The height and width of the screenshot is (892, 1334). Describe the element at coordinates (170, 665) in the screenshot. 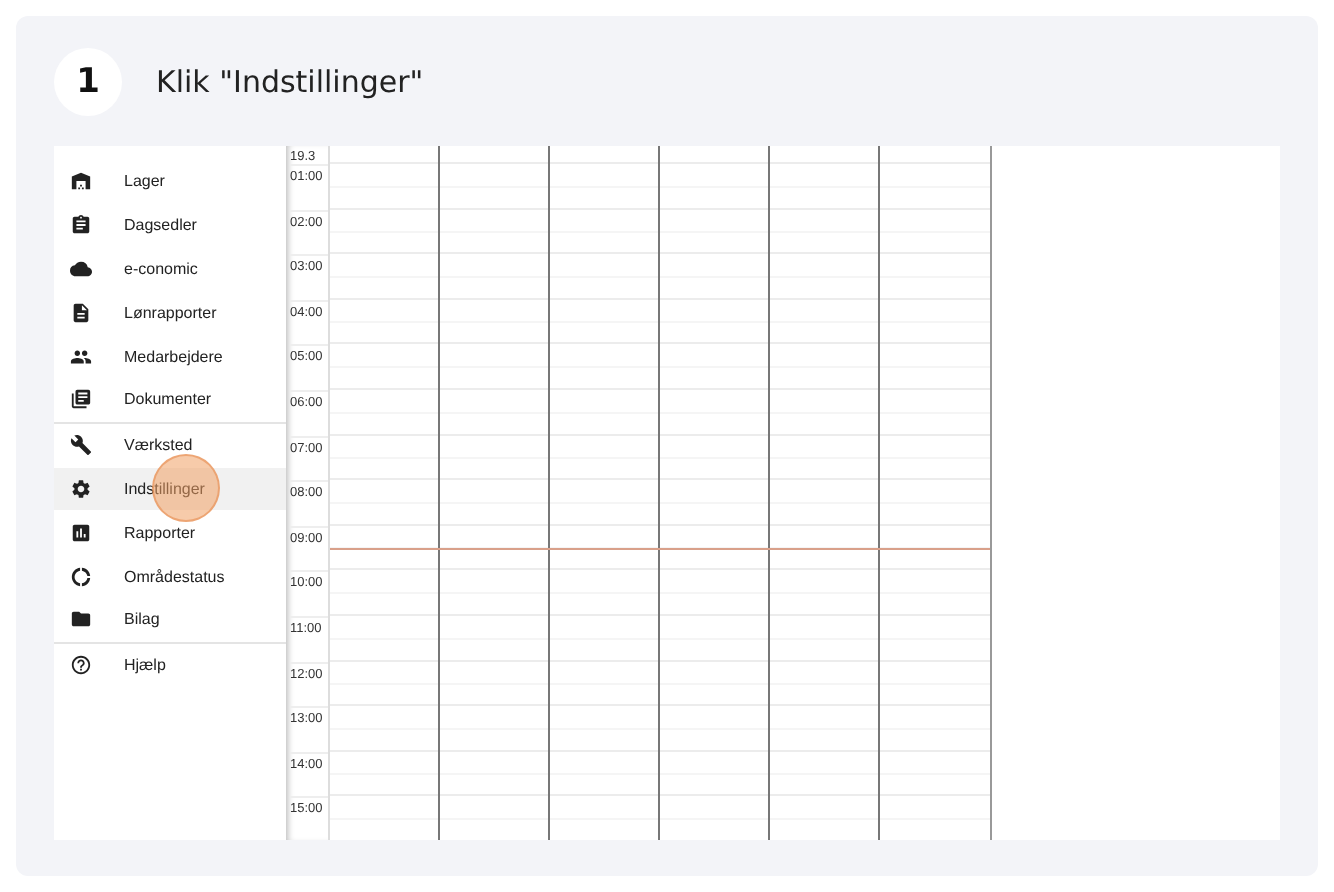

I see `sidebar-item: Hjælp` at that location.